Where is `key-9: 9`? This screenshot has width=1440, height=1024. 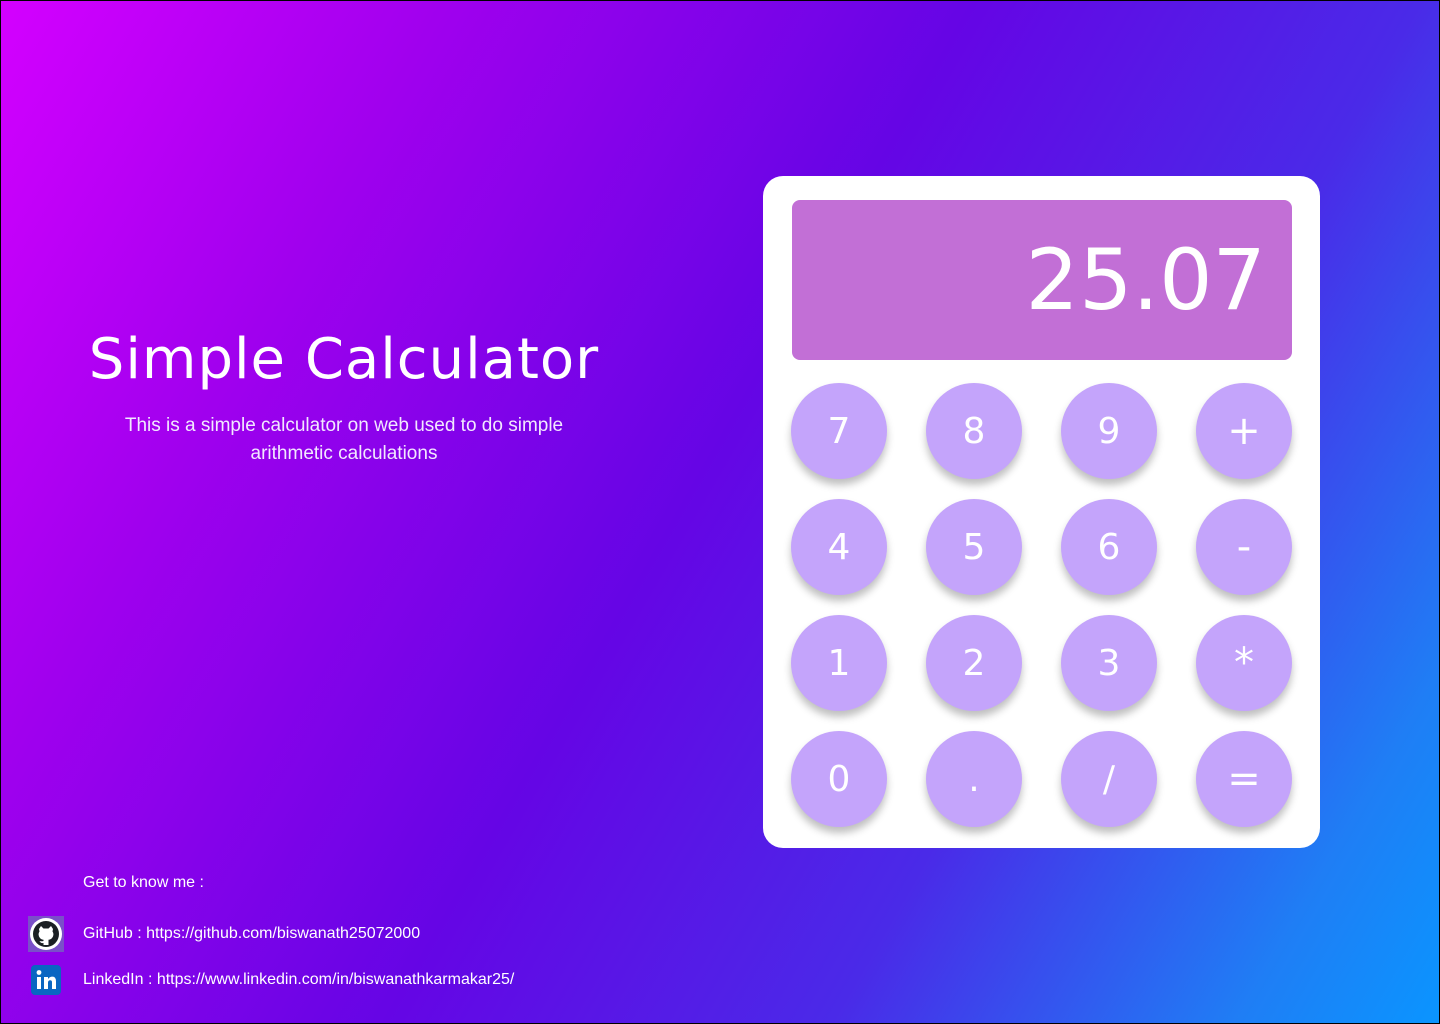
key-9: 9 is located at coordinates (1109, 431).